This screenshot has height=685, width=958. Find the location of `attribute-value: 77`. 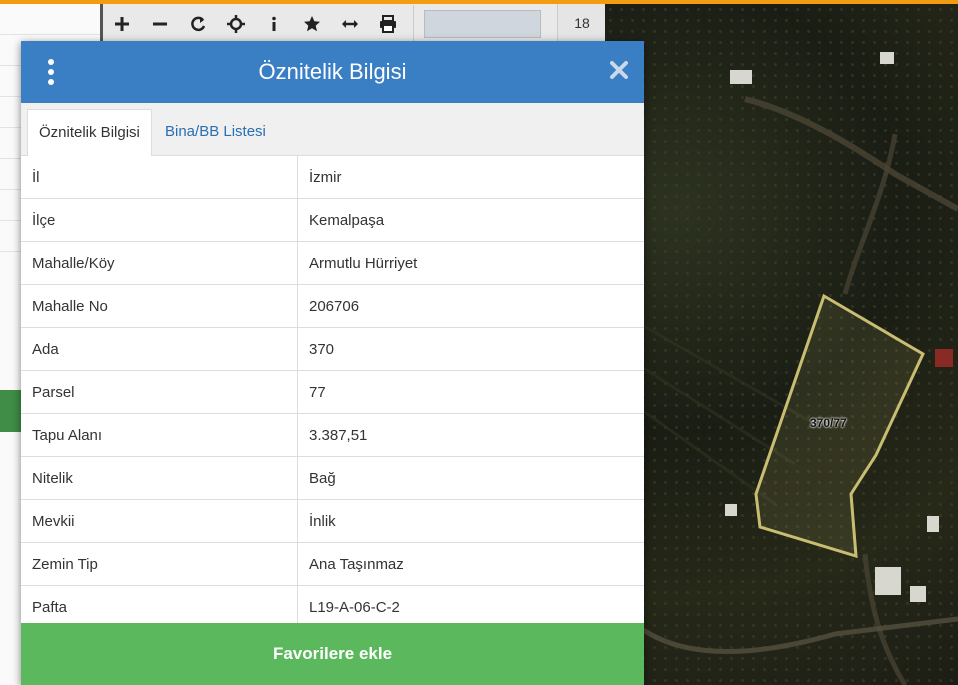

attribute-value: 77 is located at coordinates (470, 392).